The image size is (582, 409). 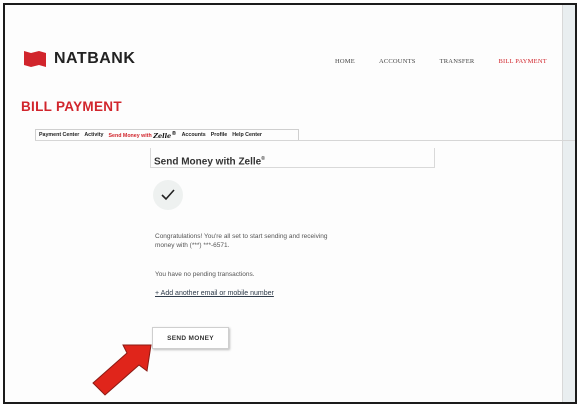 I want to click on top-navigation: HOME ACCOUNTS TRANSFER BILL PAYMENT, so click(x=441, y=61).